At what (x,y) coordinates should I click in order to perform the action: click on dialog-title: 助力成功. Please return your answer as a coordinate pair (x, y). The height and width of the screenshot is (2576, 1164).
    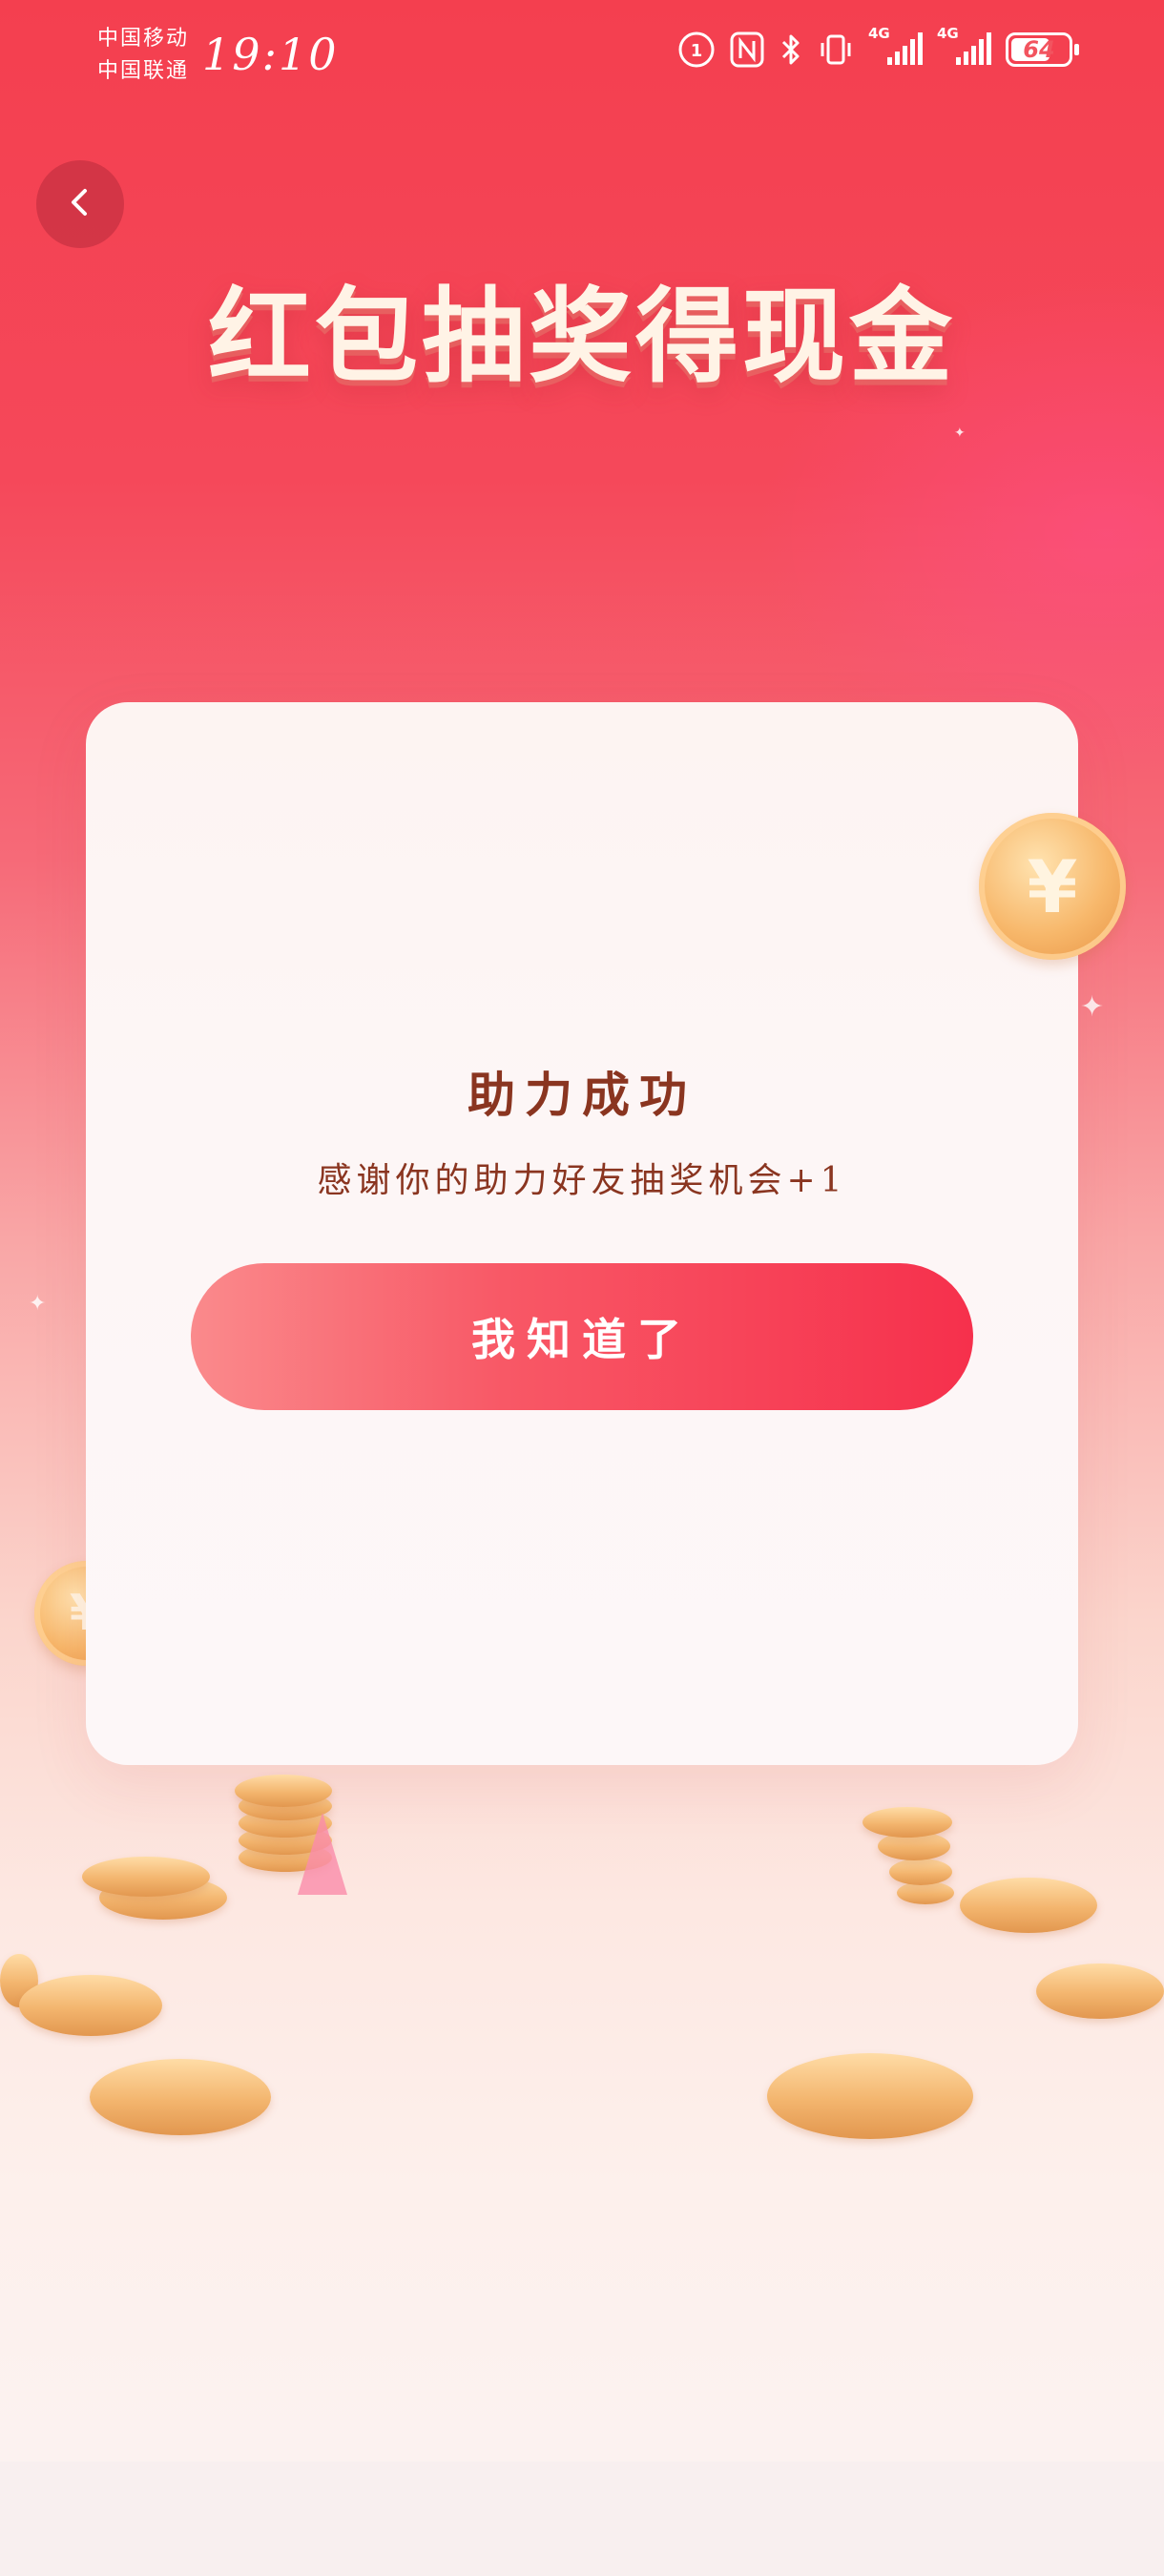
    Looking at the image, I should click on (582, 1095).